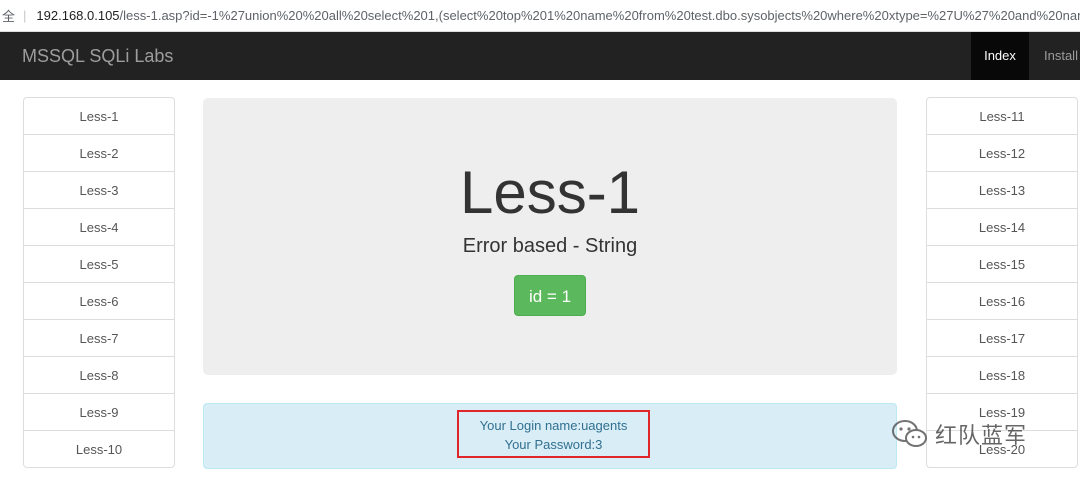 This screenshot has height=483, width=1080. I want to click on nav-index-link: Index, so click(1000, 56).